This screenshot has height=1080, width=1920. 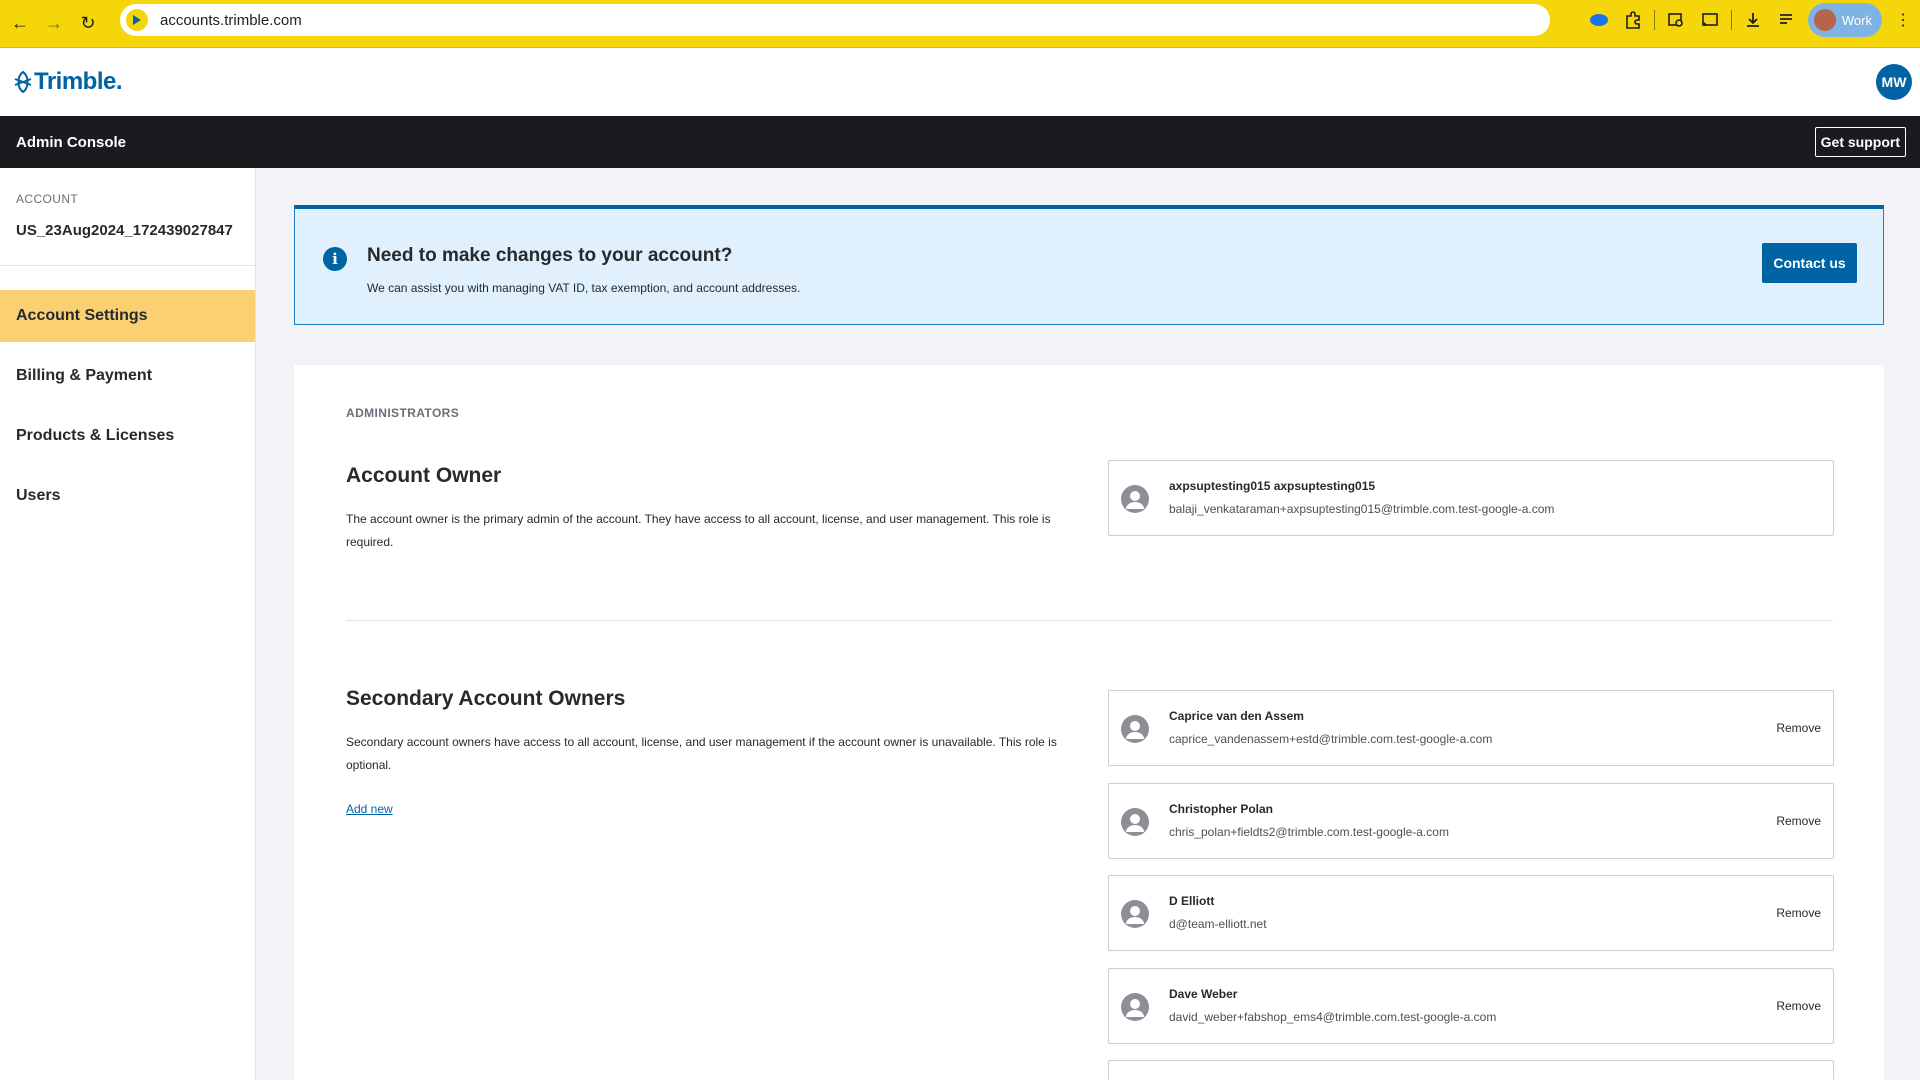 What do you see at coordinates (960, 82) in the screenshot?
I see `app-header: Trimble. MW` at bounding box center [960, 82].